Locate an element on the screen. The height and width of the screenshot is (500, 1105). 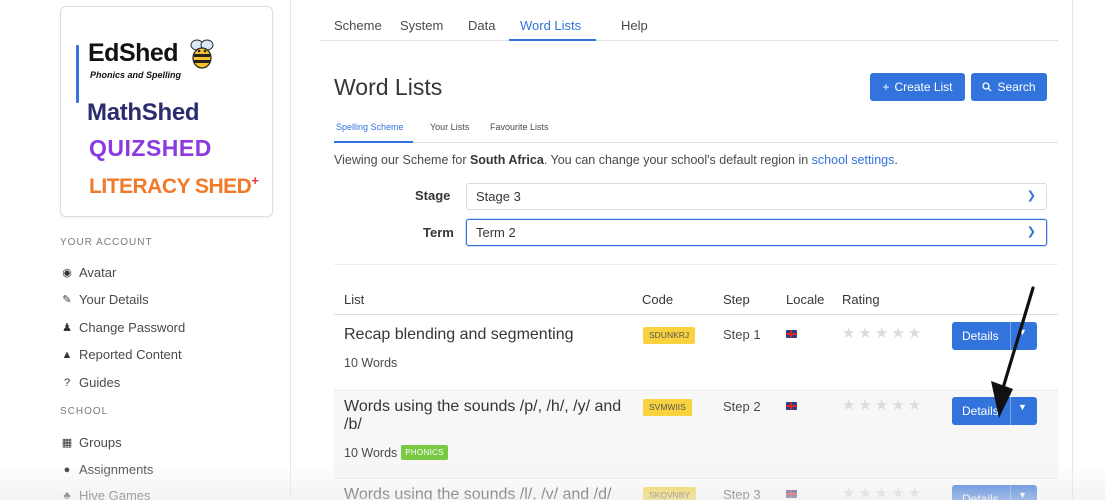
section-divider is located at coordinates (696, 264).